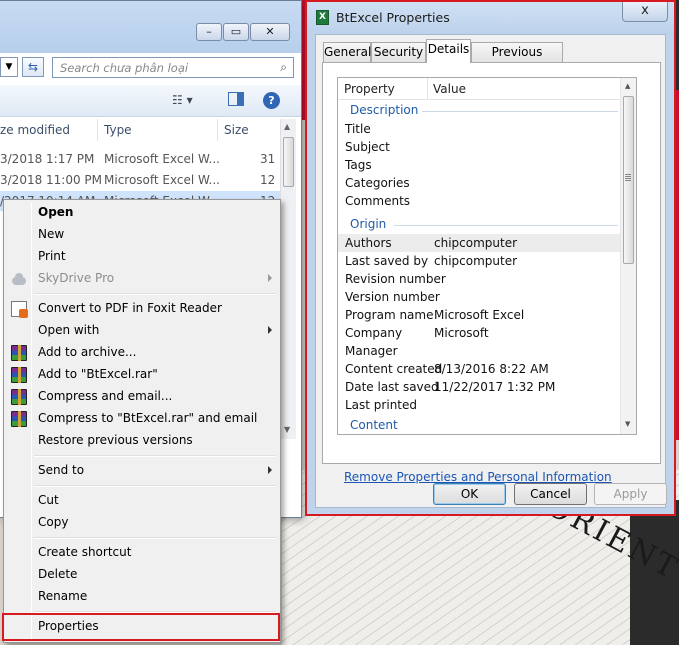 The image size is (679, 645). I want to click on menu-item-new: New, so click(142, 235).